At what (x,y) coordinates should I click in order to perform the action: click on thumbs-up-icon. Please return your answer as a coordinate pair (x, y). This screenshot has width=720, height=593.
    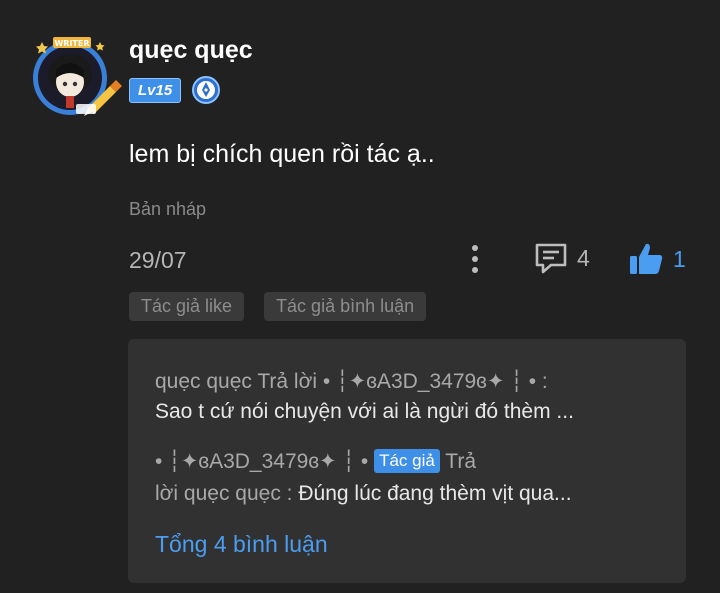
    Looking at the image, I should click on (646, 258).